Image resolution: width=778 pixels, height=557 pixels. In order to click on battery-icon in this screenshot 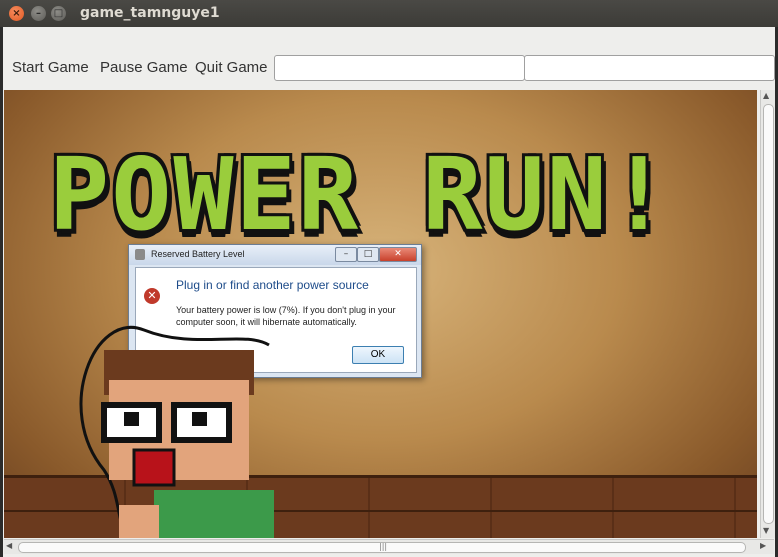, I will do `click(140, 254)`.